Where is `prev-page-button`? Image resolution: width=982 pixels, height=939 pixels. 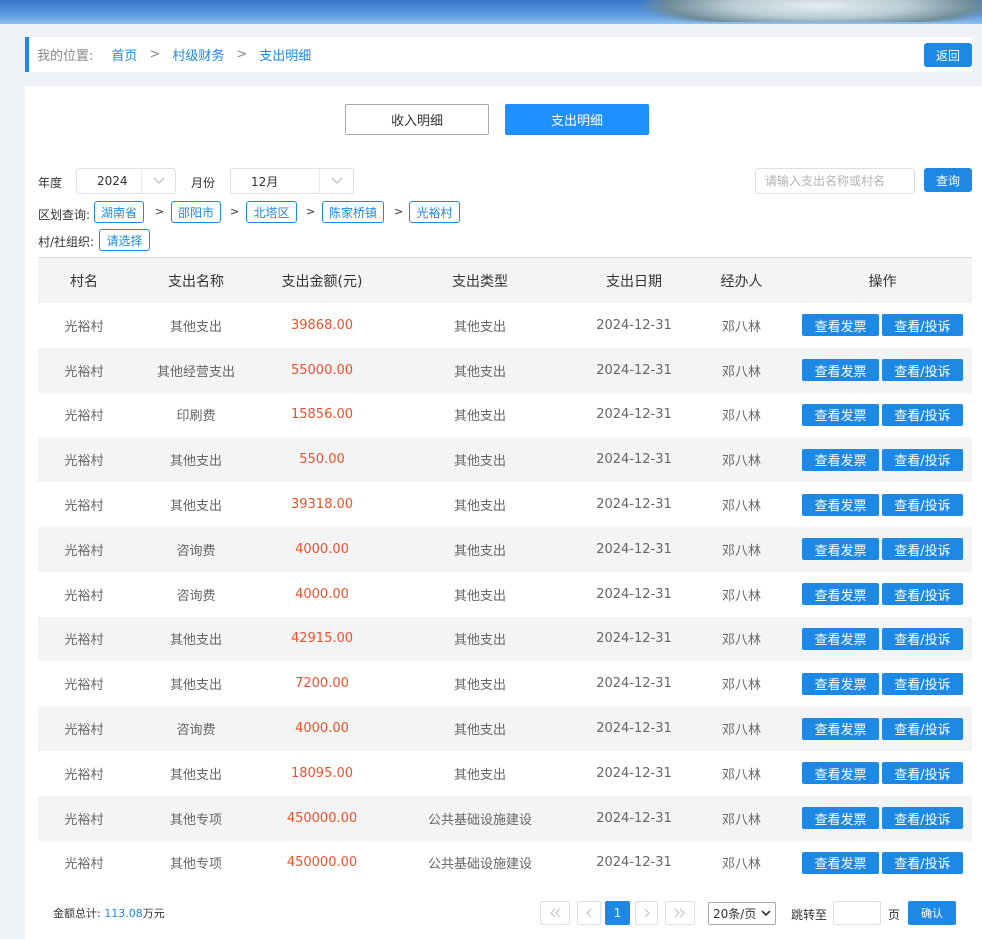 prev-page-button is located at coordinates (589, 913).